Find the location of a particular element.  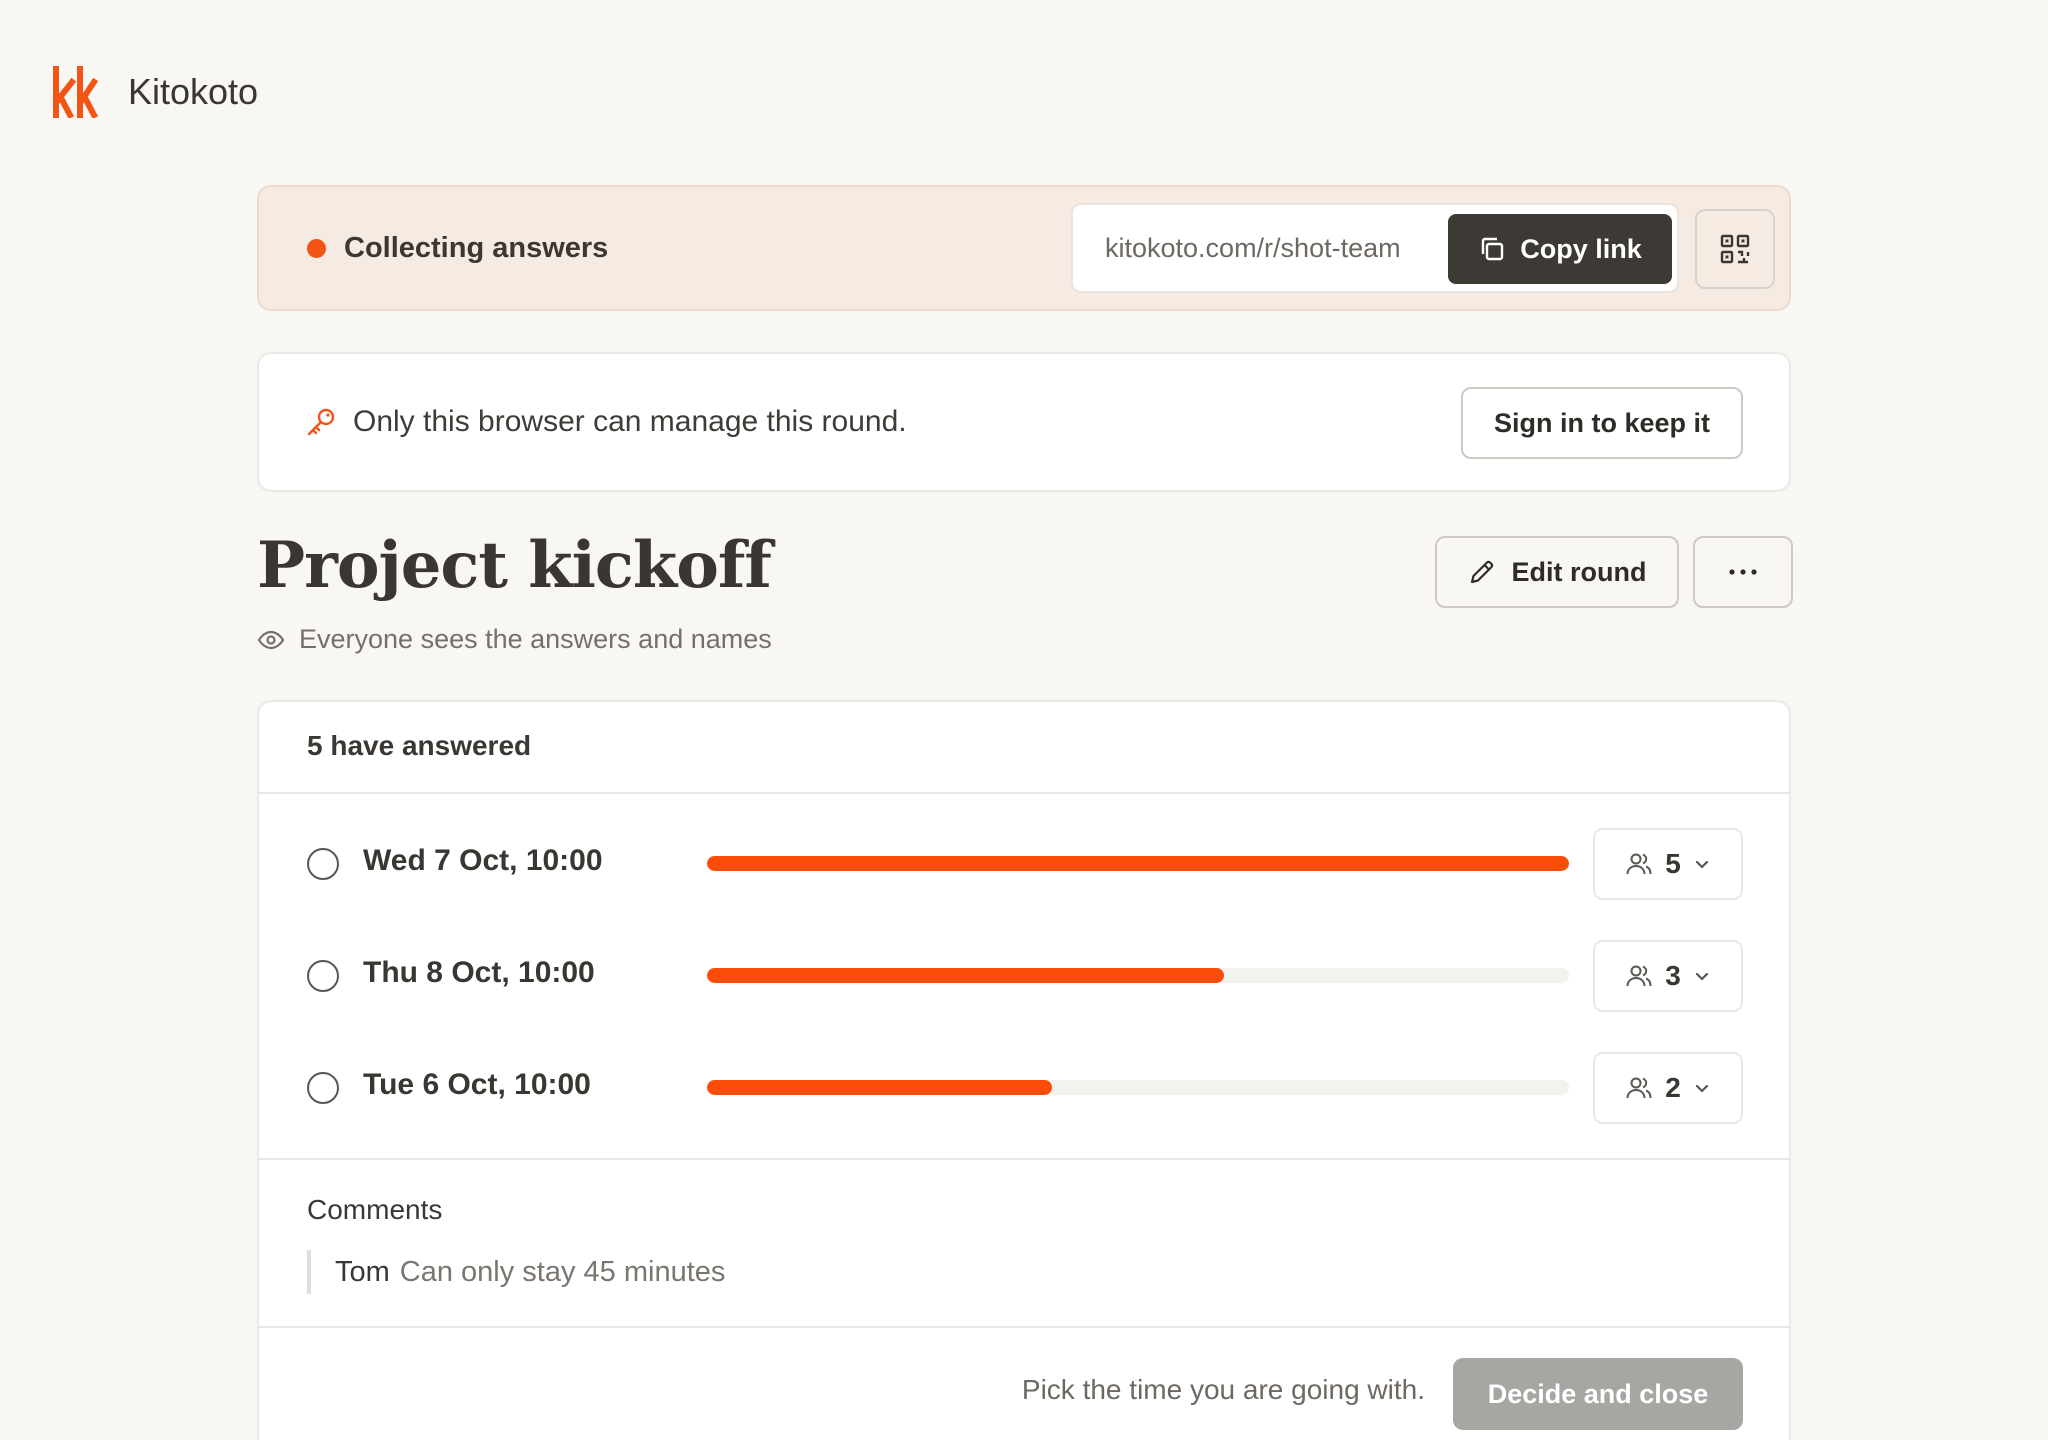

more-options-button is located at coordinates (1743, 572).